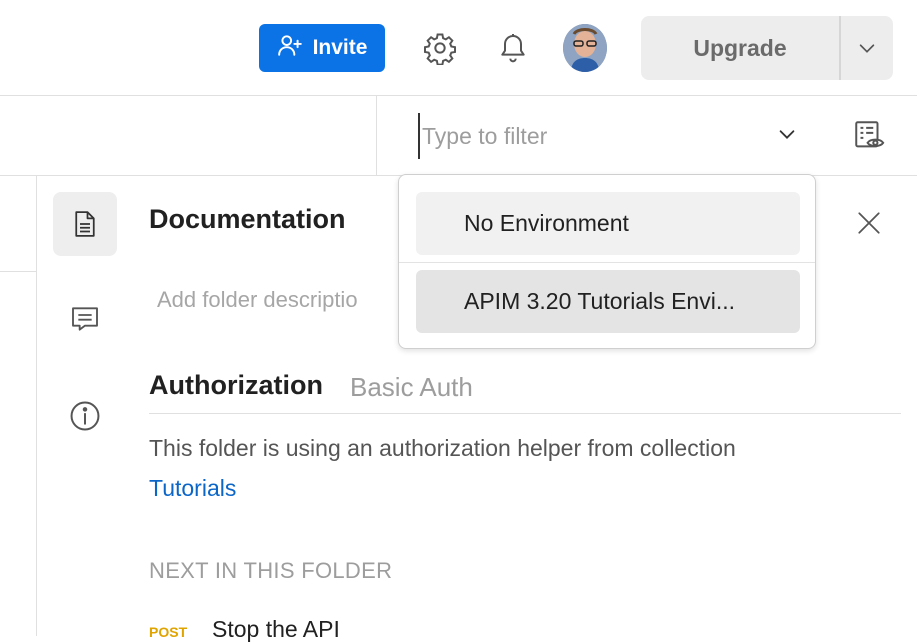 The height and width of the screenshot is (643, 917). I want to click on documentation-heading: Documentation, so click(247, 219).